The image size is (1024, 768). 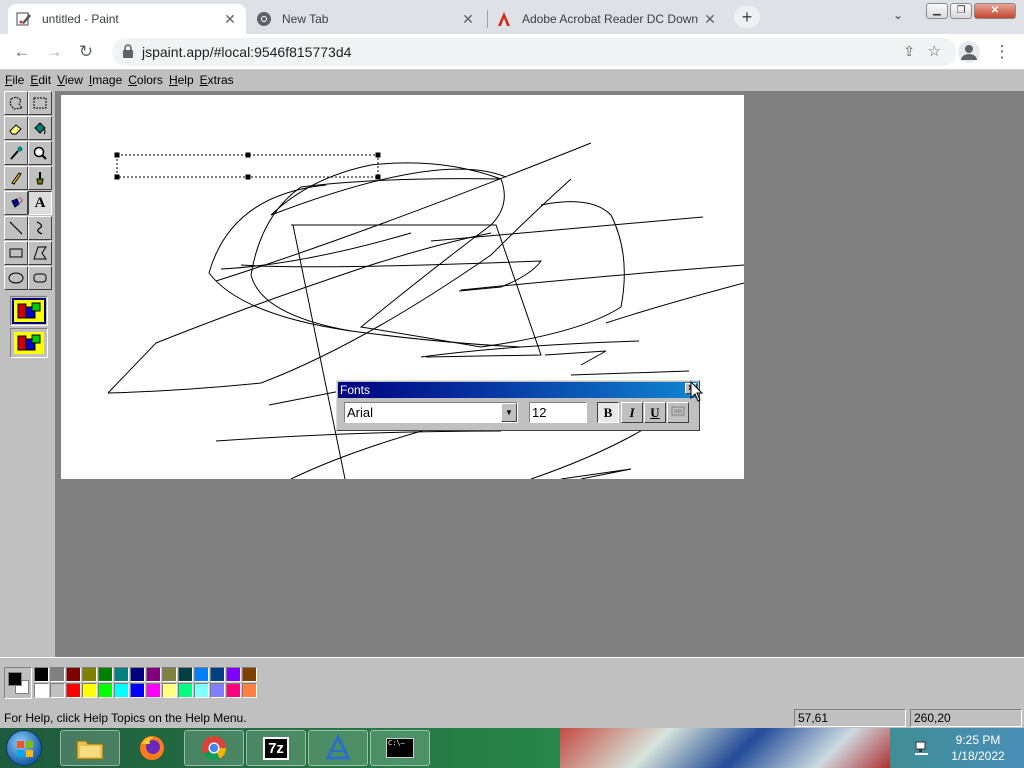 What do you see at coordinates (608, 412) in the screenshot?
I see `bold-button: B` at bounding box center [608, 412].